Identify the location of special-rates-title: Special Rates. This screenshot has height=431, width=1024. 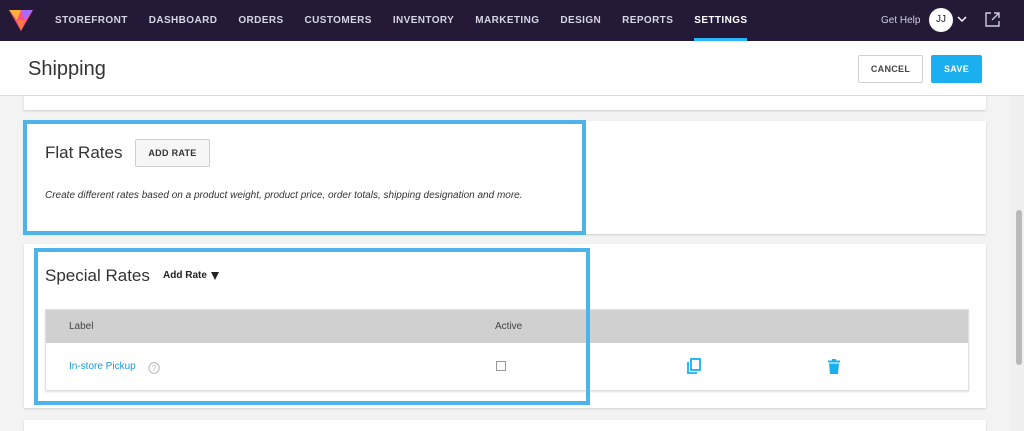
(97, 275).